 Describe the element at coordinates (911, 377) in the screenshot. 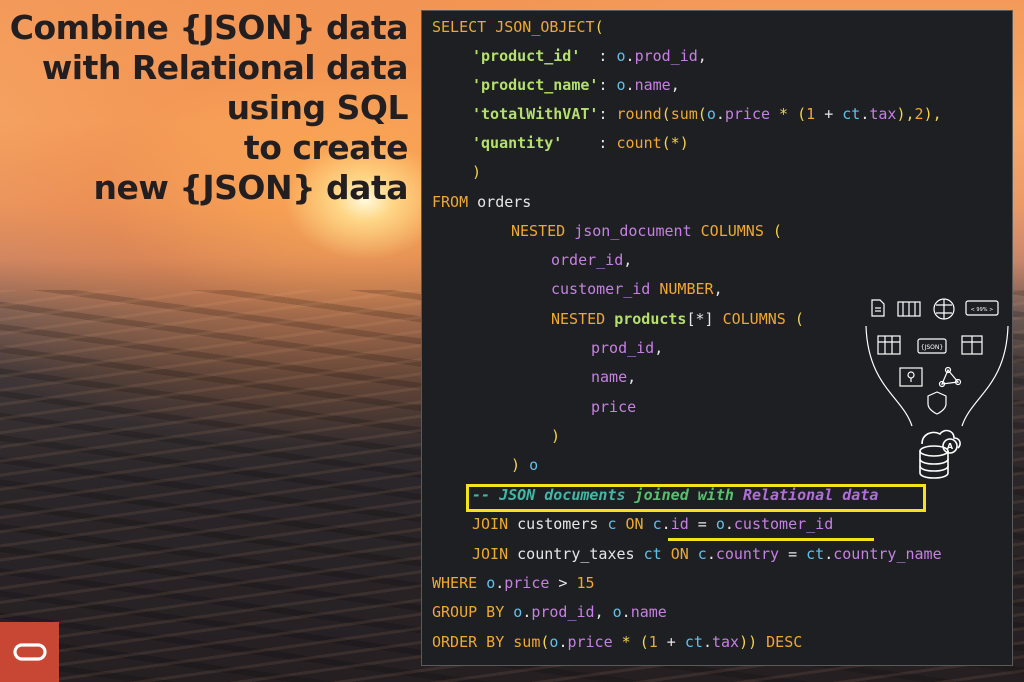

I see `map-icon` at that location.